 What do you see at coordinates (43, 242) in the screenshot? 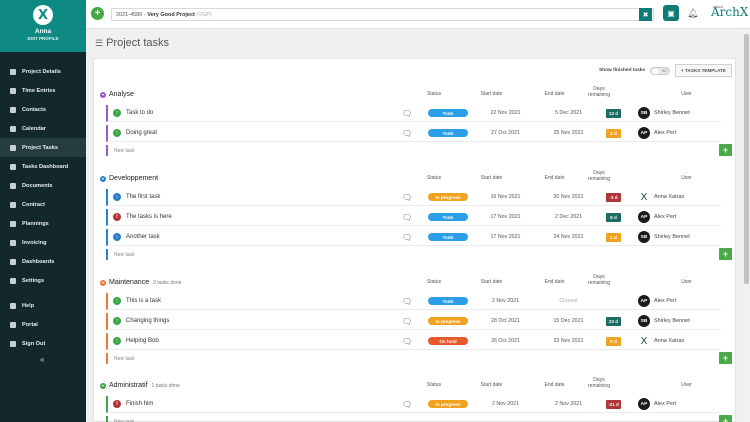
I see `sidebar-item-invoicing: Invoicing` at bounding box center [43, 242].